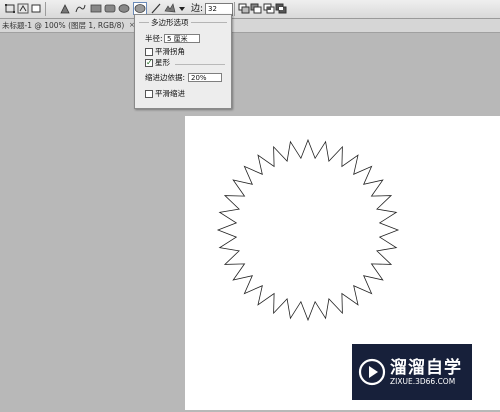  What do you see at coordinates (154, 38) in the screenshot?
I see `radius-label: 半径:` at bounding box center [154, 38].